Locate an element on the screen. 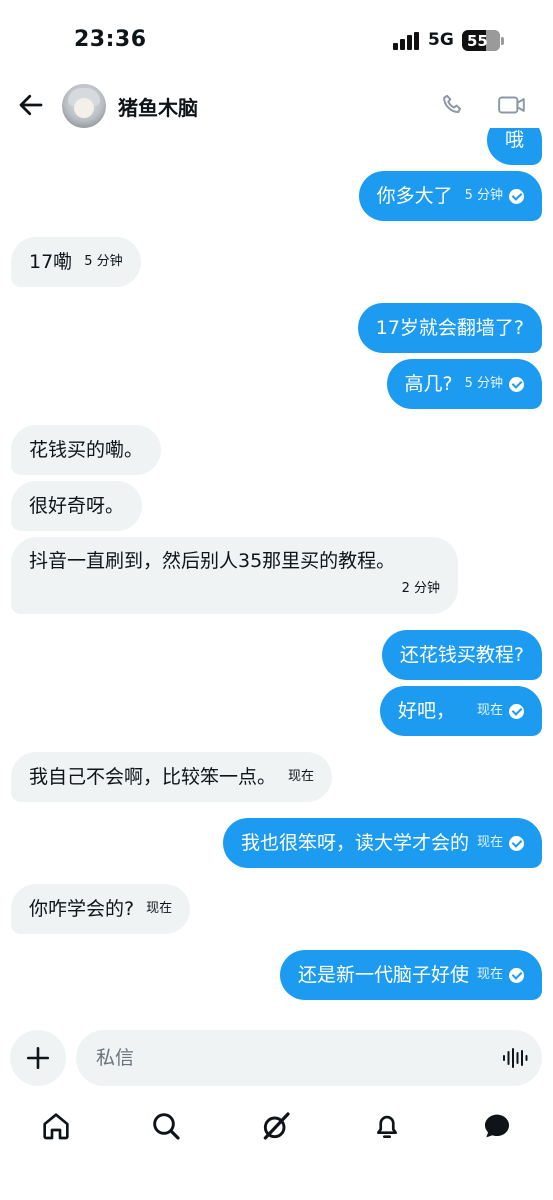 This screenshot has width=553, height=1200. message-bubble-incoming: 花钱买的嘞。 is located at coordinates (86, 450).